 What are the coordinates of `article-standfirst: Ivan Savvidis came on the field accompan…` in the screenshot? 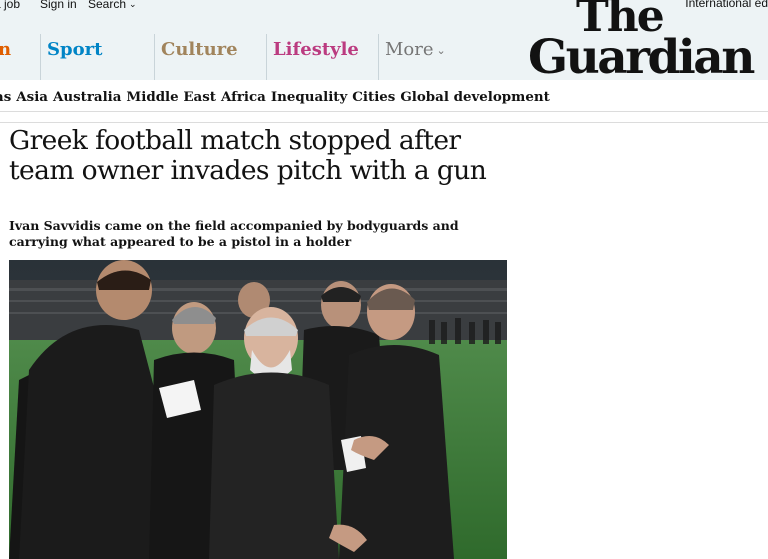 It's located at (234, 233).